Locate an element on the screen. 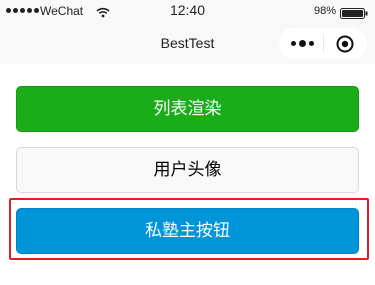 This screenshot has height=285, width=375. capsule-divider is located at coordinates (323, 43).